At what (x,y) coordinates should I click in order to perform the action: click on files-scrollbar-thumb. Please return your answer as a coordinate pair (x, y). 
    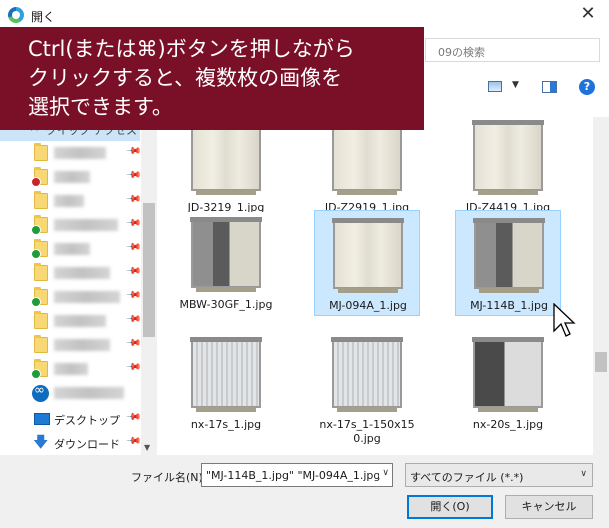
    Looking at the image, I should click on (601, 362).